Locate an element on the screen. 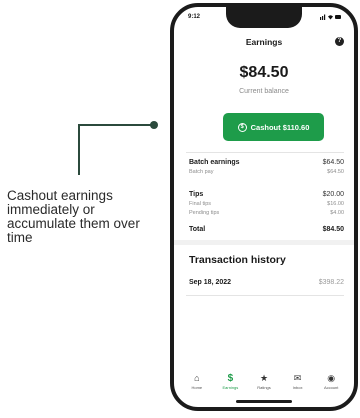  batch-earnings-value: $64.50 is located at coordinates (333, 162).